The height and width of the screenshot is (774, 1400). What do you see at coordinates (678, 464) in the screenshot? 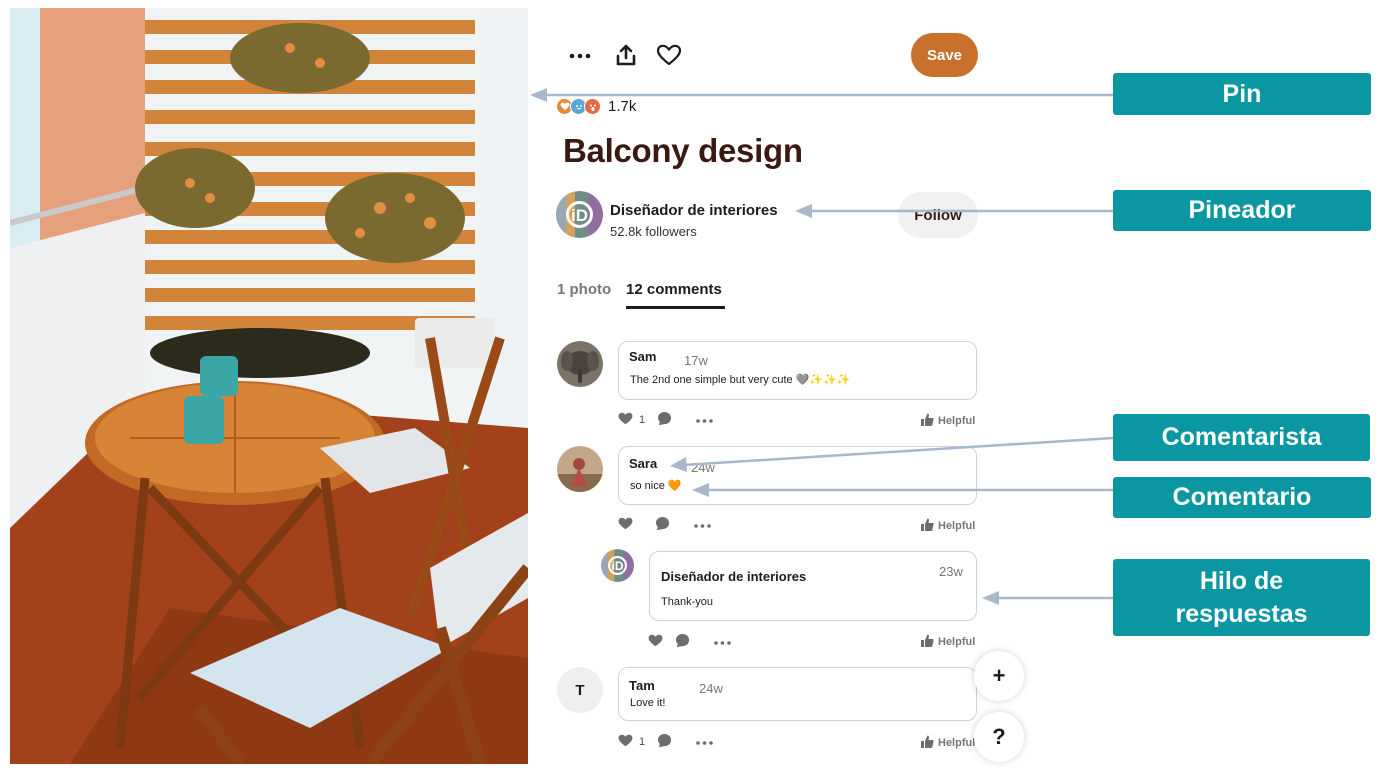
I see `arrowhead-commenter` at bounding box center [678, 464].